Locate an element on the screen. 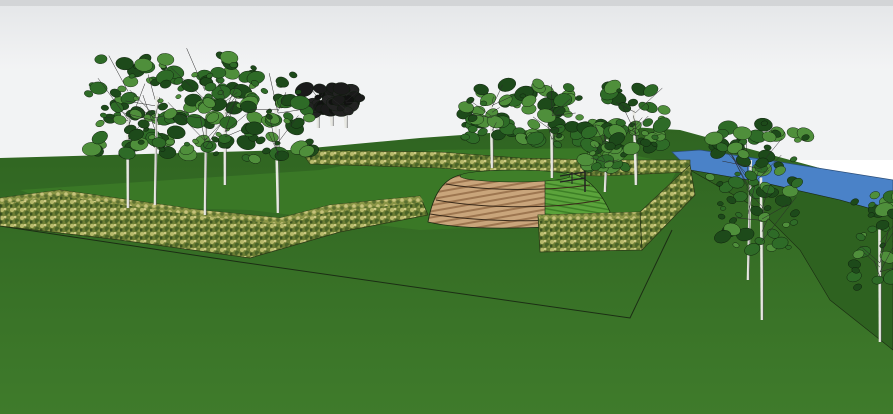 This screenshot has width=893, height=414. haze-band is located at coordinates (446, 3).